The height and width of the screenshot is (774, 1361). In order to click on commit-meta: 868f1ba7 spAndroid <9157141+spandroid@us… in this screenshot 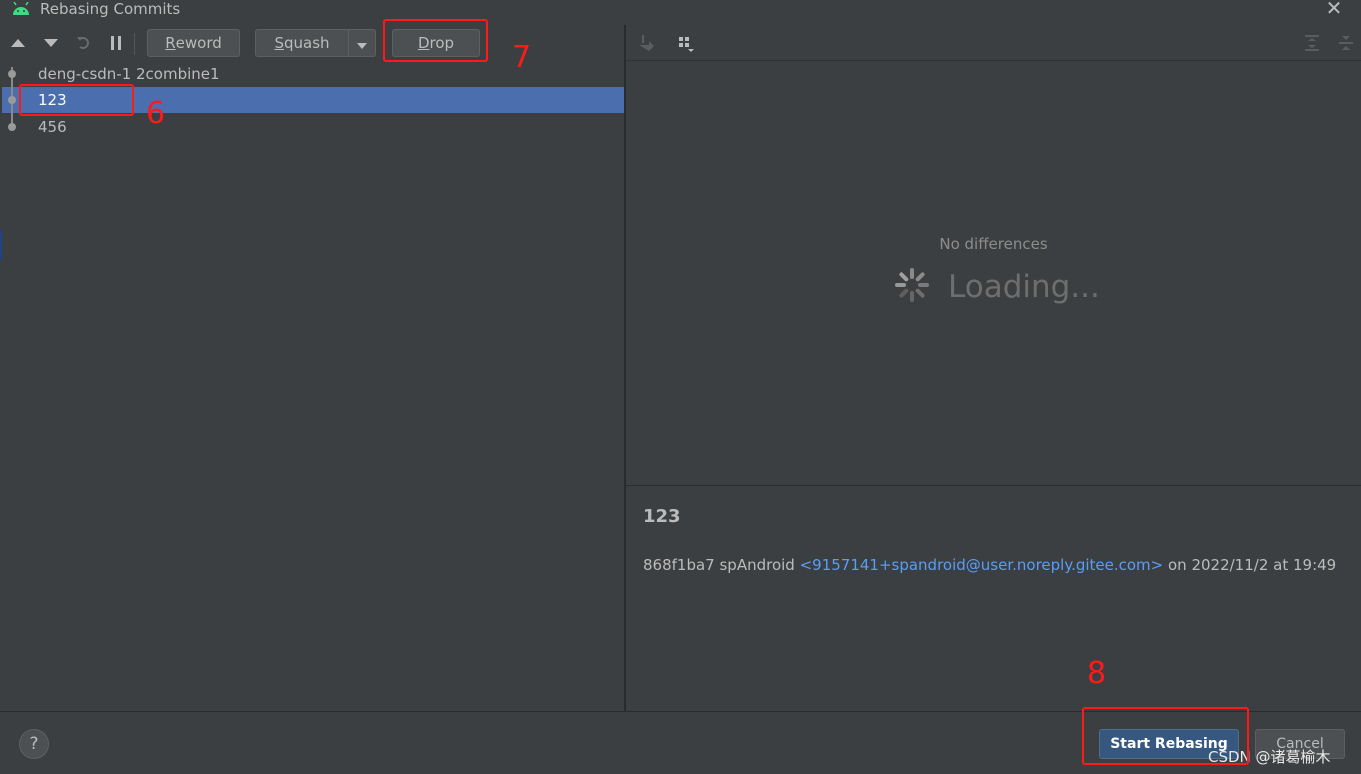, I will do `click(989, 565)`.